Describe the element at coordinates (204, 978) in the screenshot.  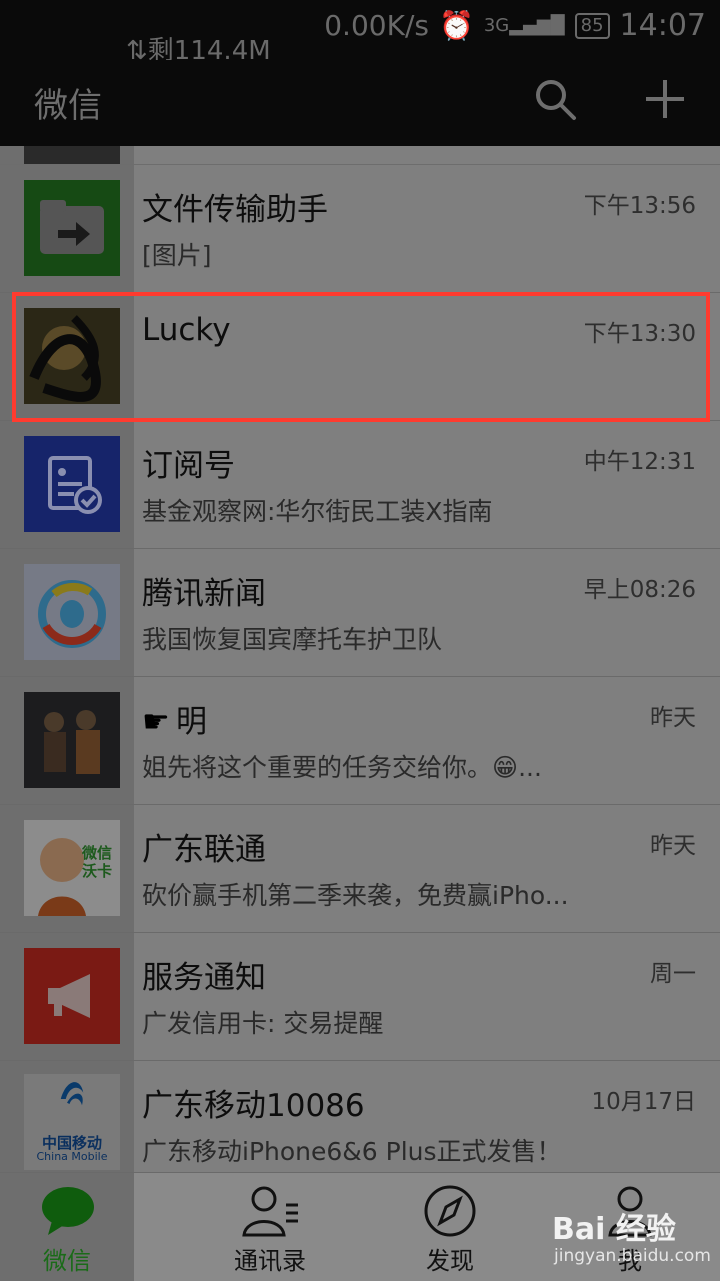
I see `chat-name: 服务通知` at that location.